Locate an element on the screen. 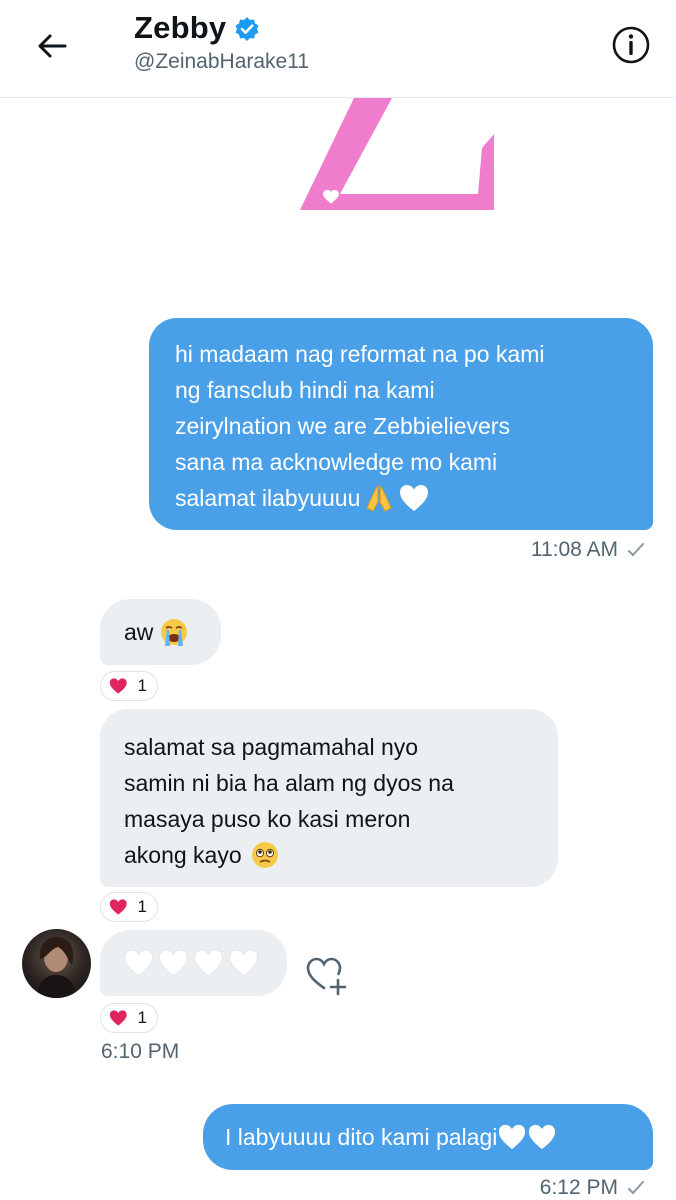  incoming-message is located at coordinates (193, 963).